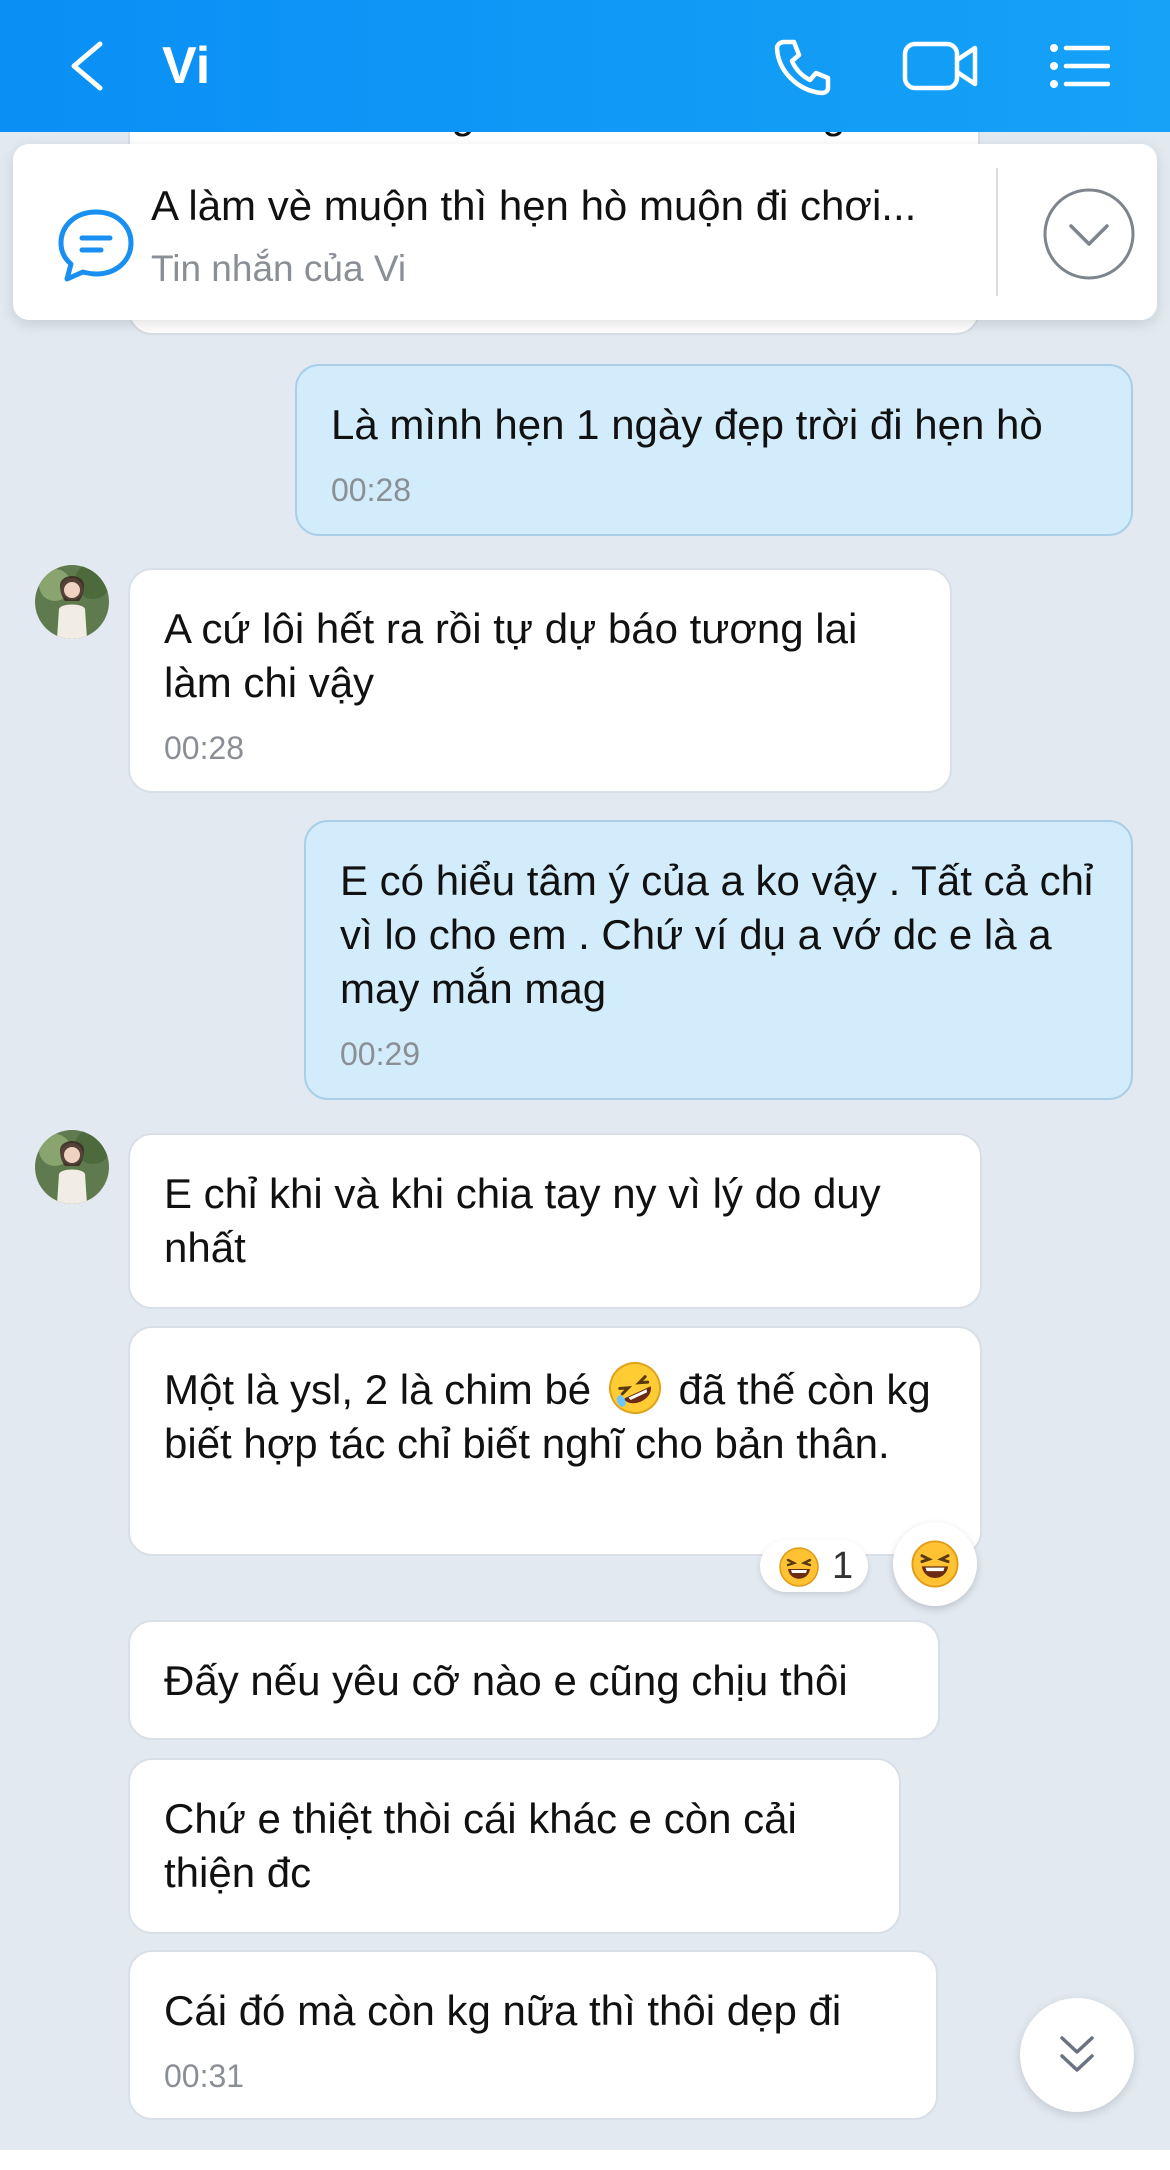 This screenshot has height=2170, width=1170. Describe the element at coordinates (186, 66) in the screenshot. I see `contact-name: Vi` at that location.